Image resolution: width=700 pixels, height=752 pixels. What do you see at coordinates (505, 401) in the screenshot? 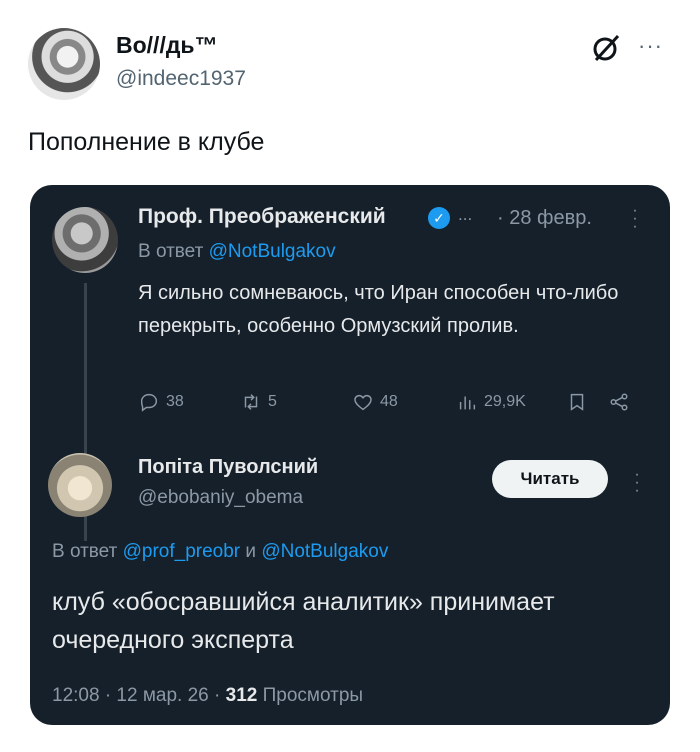
I see `views-count: 29,9K` at bounding box center [505, 401].